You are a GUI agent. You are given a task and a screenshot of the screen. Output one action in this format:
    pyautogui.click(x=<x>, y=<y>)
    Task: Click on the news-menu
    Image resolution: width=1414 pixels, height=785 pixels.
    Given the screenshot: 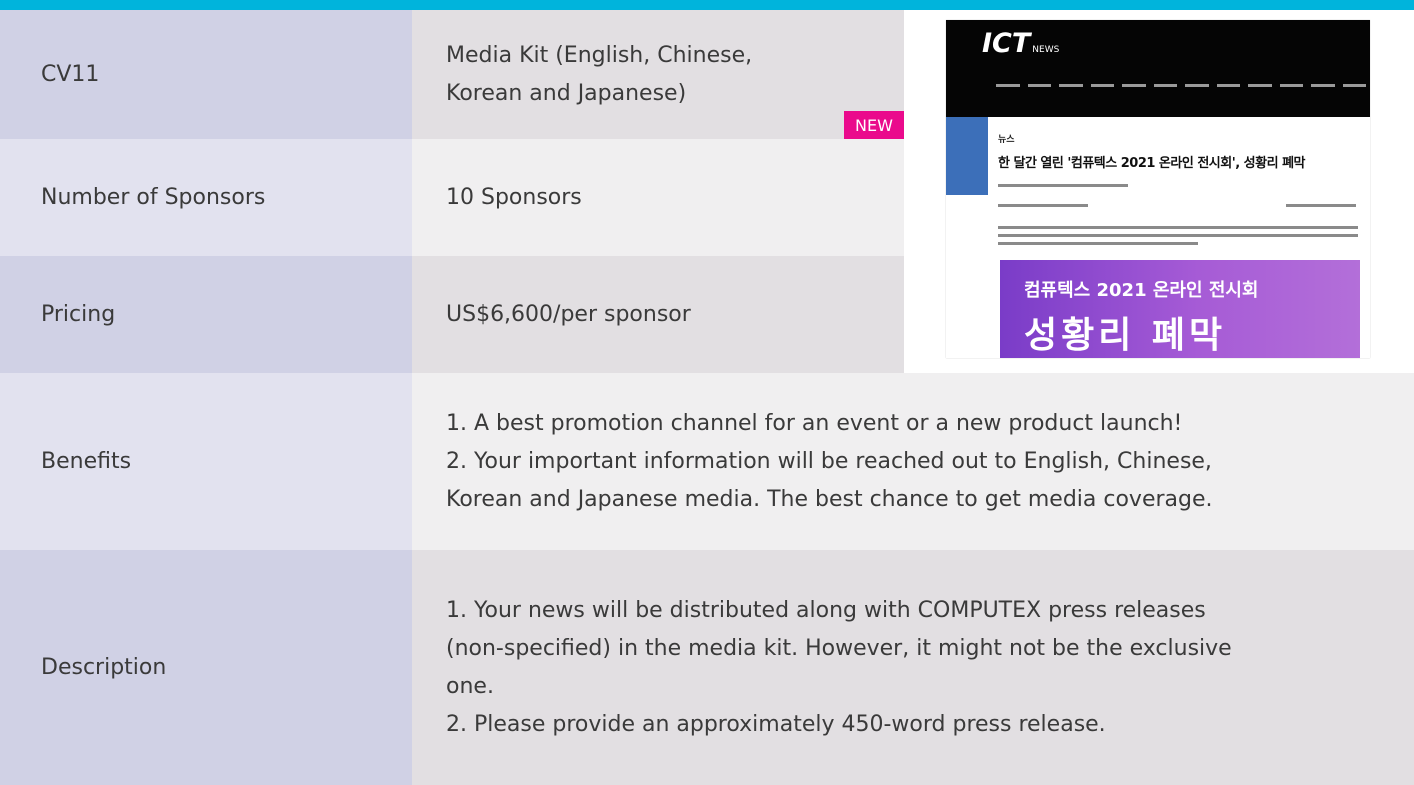 What is the action you would take?
    pyautogui.click(x=1181, y=86)
    